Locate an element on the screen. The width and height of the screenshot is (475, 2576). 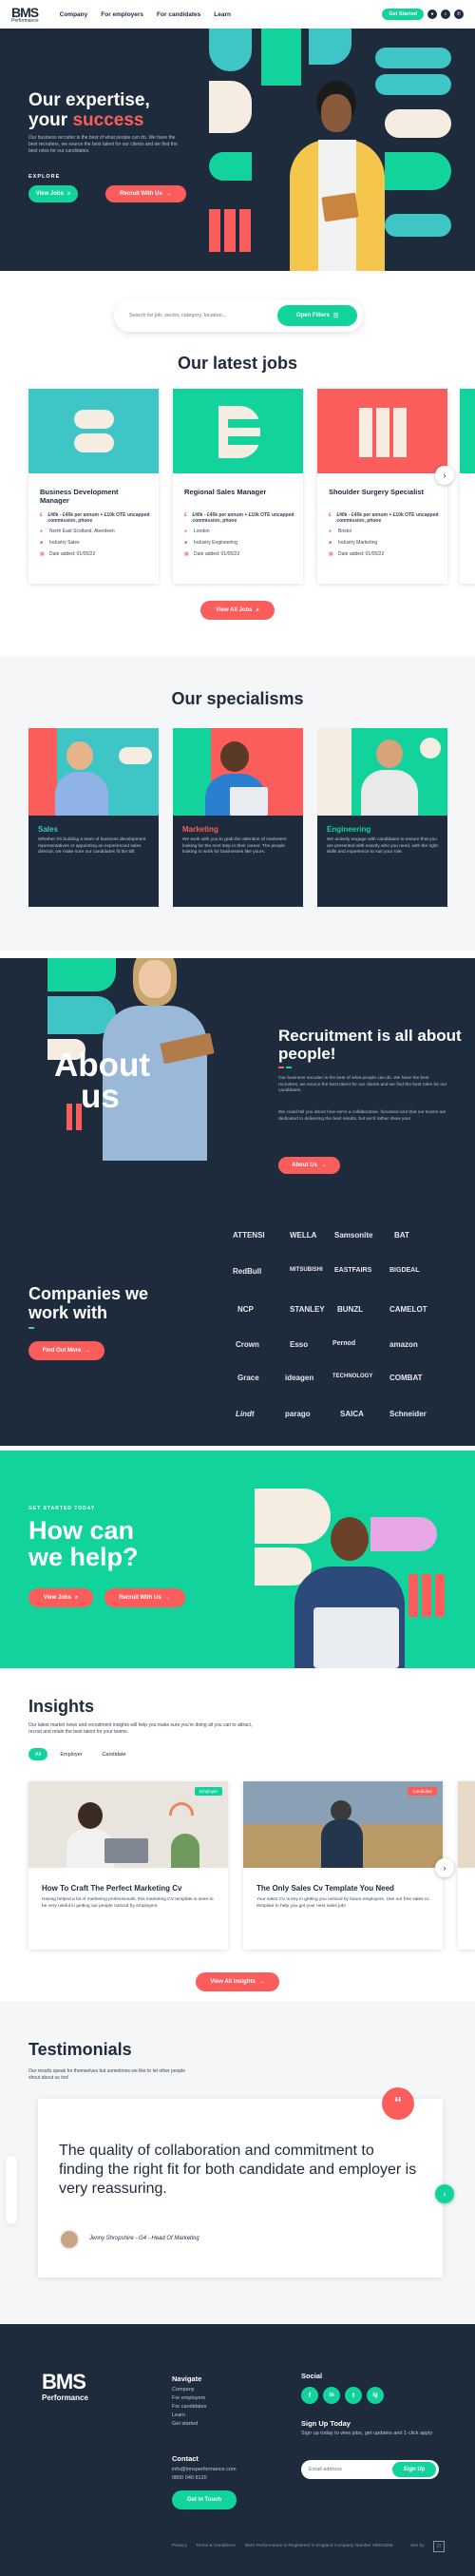
insights-title: Insights is located at coordinates (61, 1707).